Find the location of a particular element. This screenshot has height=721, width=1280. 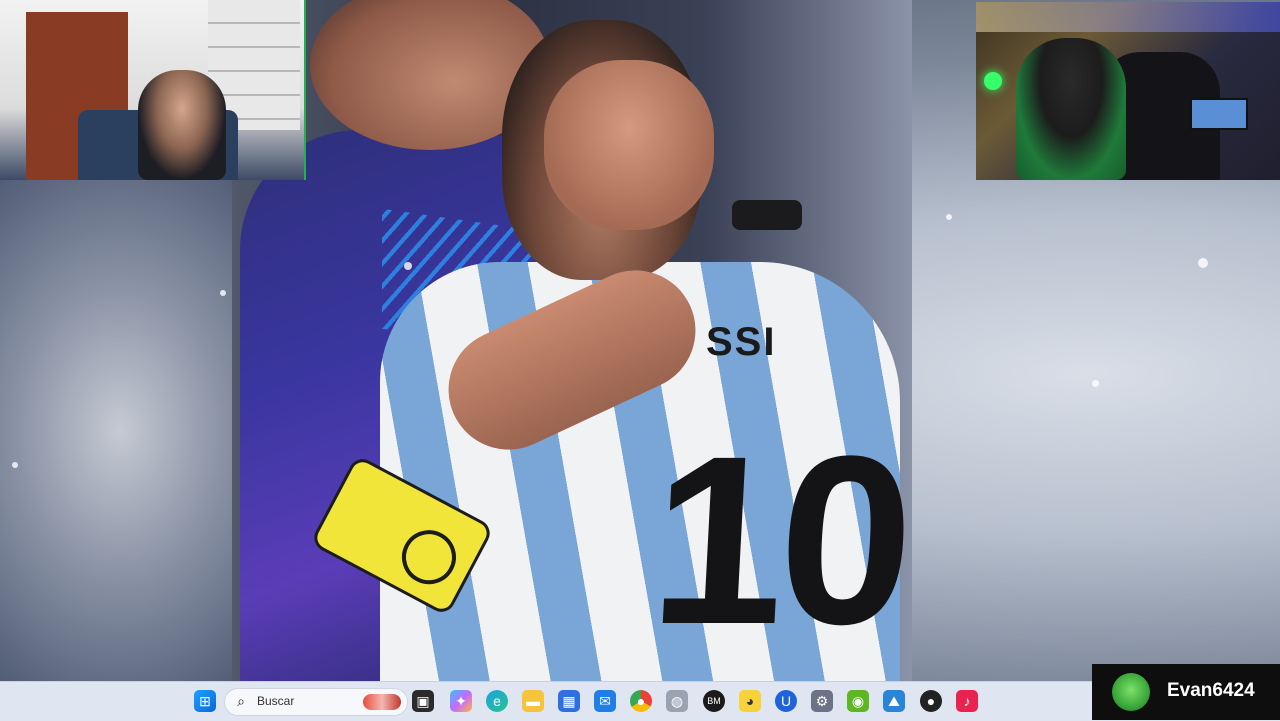

streamer-username: Evan6424 is located at coordinates (1211, 690).